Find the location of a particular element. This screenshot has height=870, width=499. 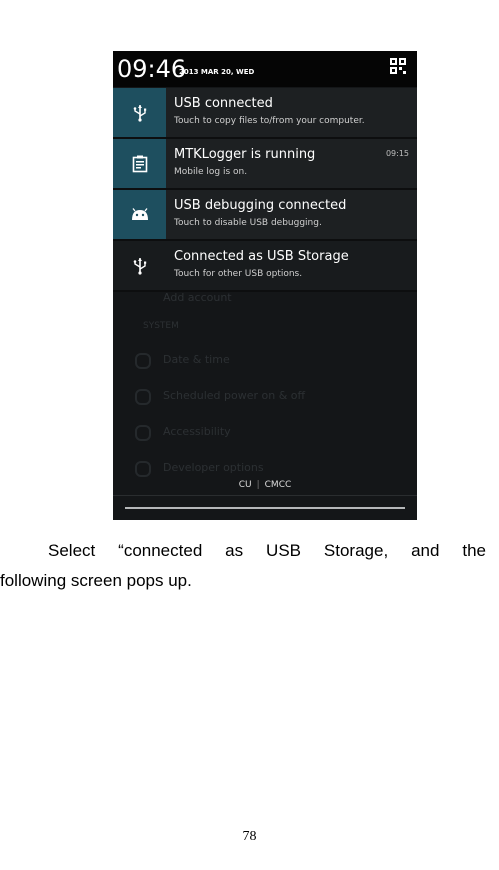

shade-handle is located at coordinates (265, 508).